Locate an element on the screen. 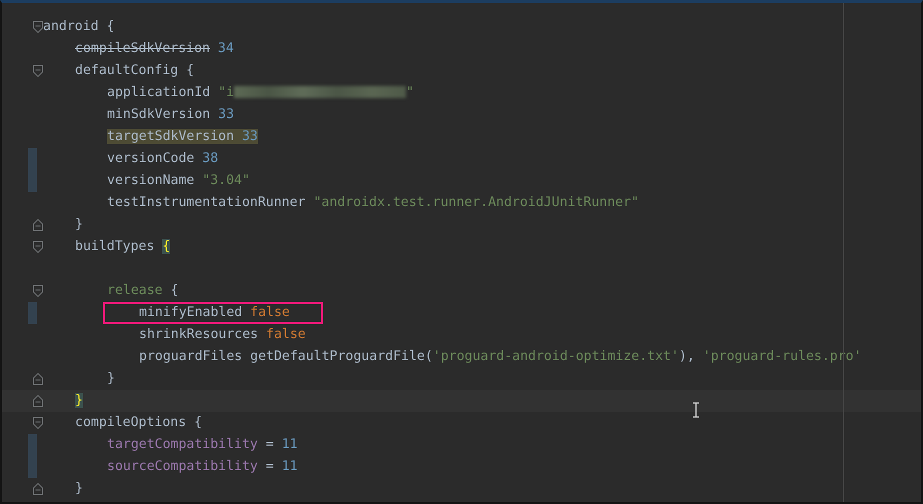 This screenshot has width=923, height=504. code-line: release { is located at coordinates (142, 290).